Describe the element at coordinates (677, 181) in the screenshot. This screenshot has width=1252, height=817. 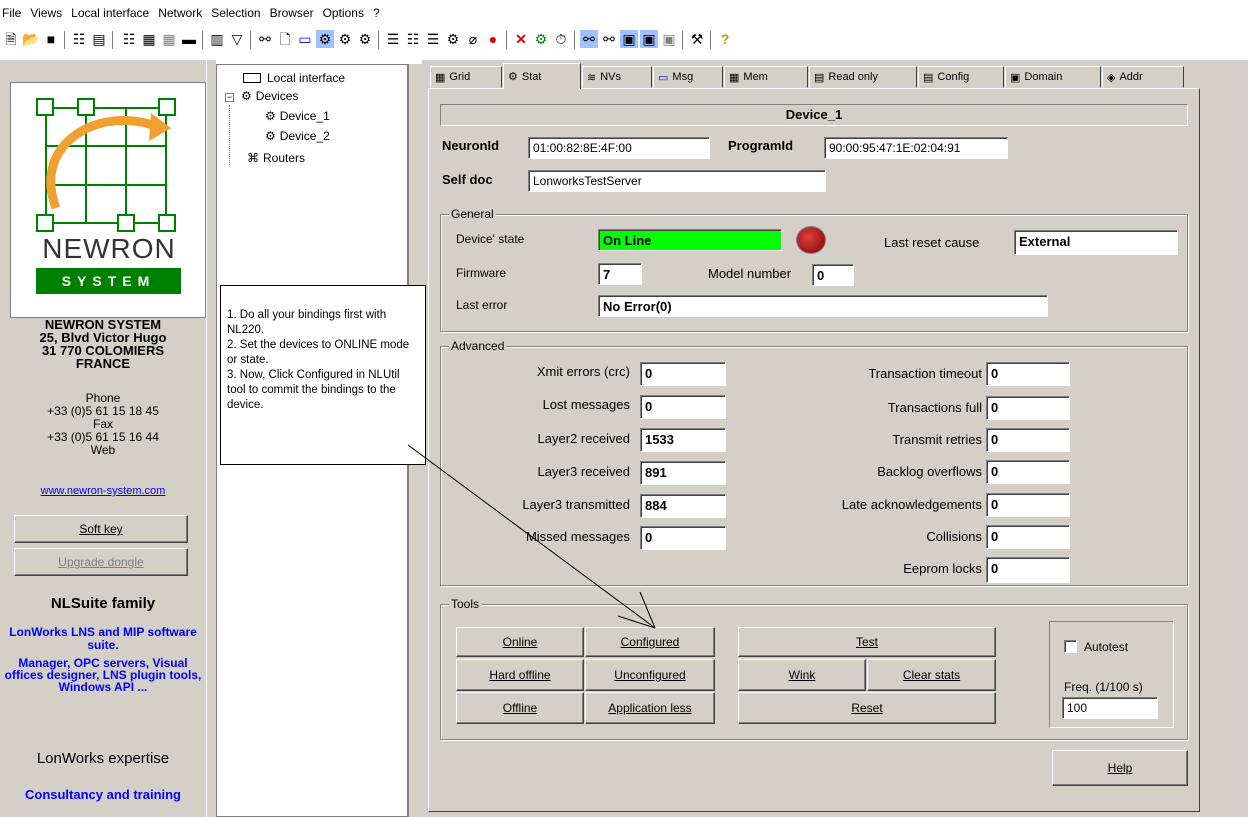
I see `self-doc-field: LonworksTestServer` at that location.